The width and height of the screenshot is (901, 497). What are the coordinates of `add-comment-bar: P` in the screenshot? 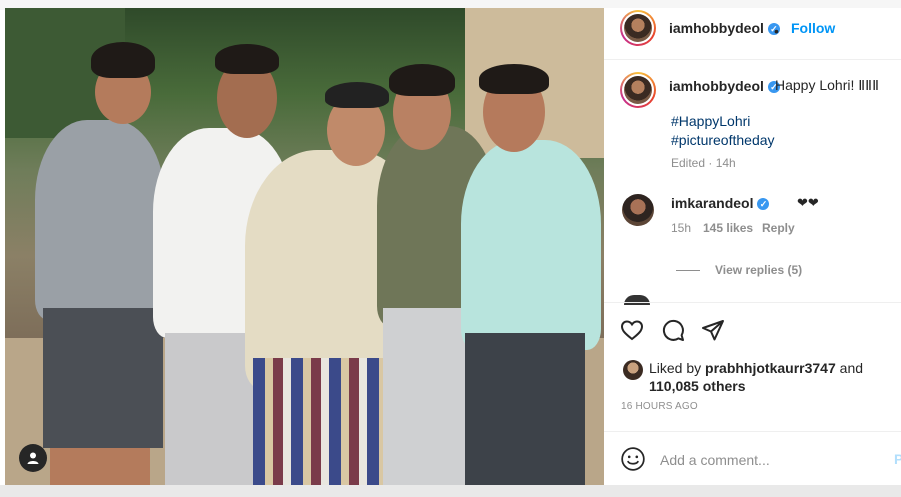 It's located at (752, 458).